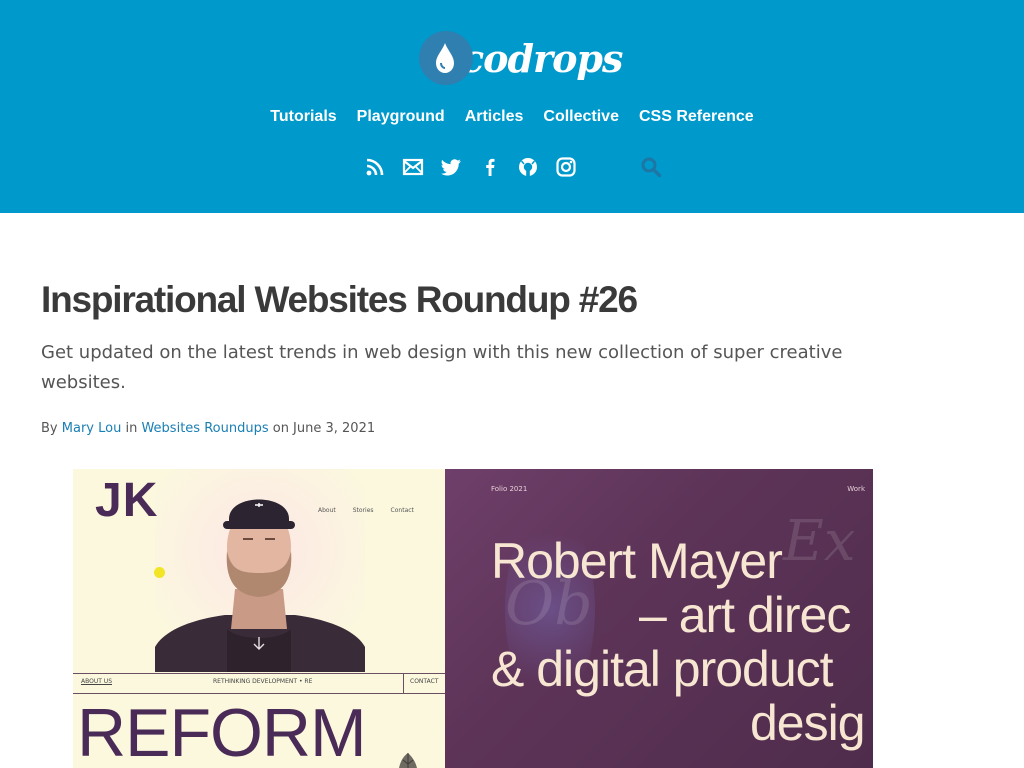 The width and height of the screenshot is (1024, 768). I want to click on folio-label: Folio 2021, so click(509, 489).